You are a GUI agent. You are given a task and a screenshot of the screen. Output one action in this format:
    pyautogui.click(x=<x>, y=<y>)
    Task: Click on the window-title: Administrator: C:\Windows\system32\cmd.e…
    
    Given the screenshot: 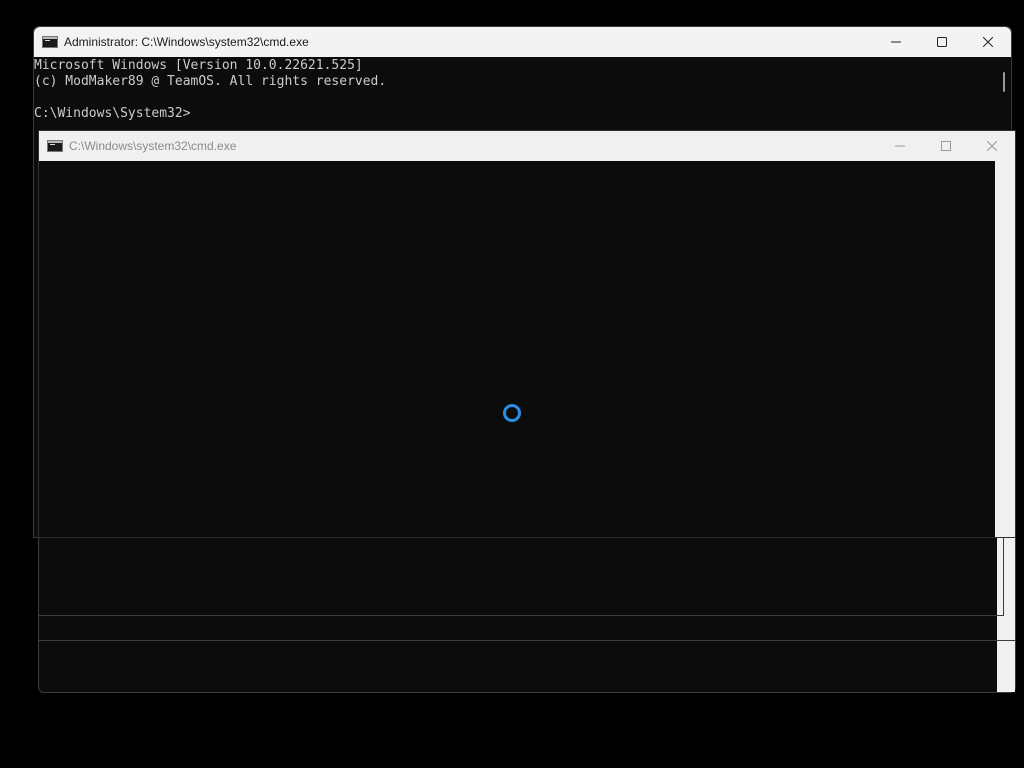 What is the action you would take?
    pyautogui.click(x=186, y=42)
    